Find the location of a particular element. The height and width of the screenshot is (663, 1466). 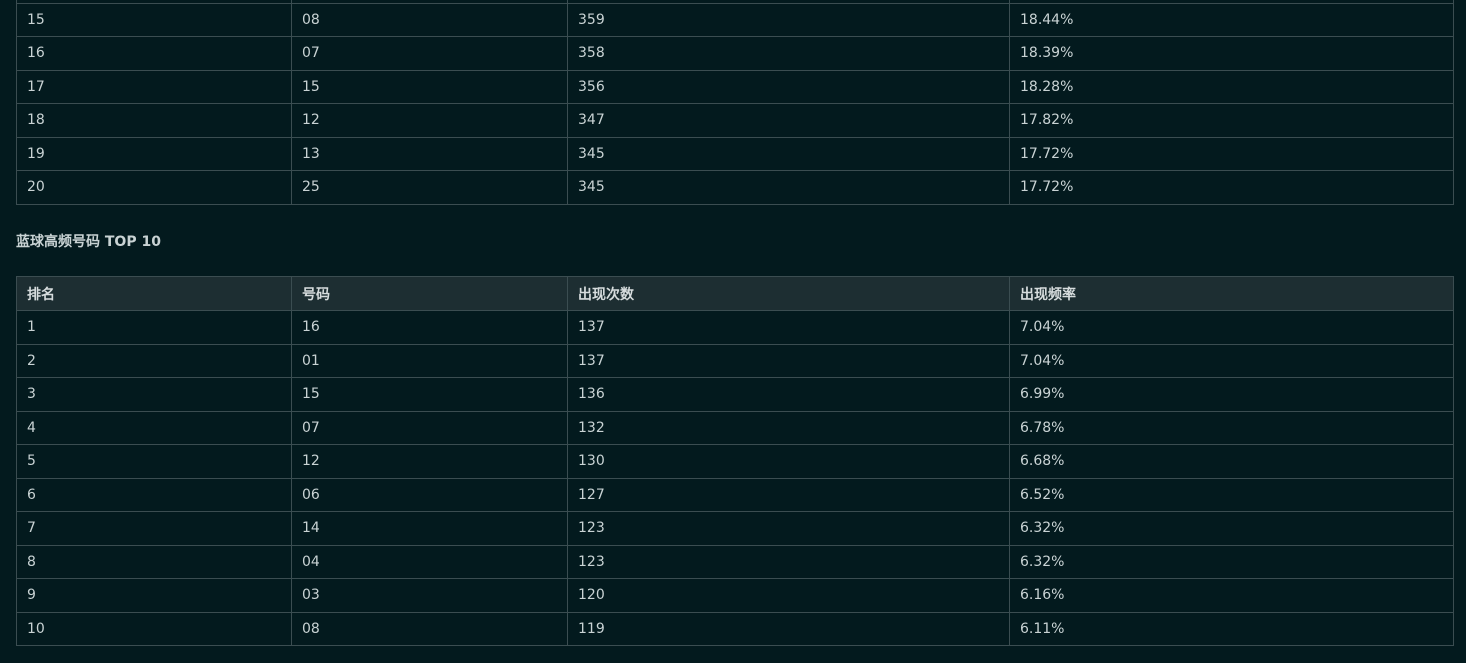

number-cell: 04 is located at coordinates (429, 561).